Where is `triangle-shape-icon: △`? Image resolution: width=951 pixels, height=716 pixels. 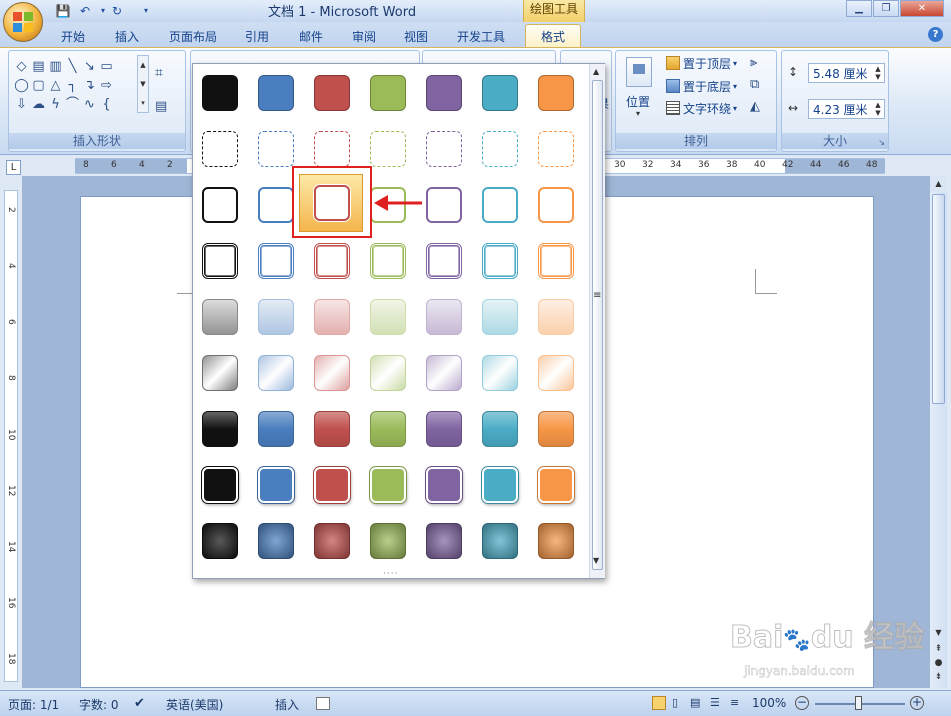 triangle-shape-icon: △ is located at coordinates (55, 85).